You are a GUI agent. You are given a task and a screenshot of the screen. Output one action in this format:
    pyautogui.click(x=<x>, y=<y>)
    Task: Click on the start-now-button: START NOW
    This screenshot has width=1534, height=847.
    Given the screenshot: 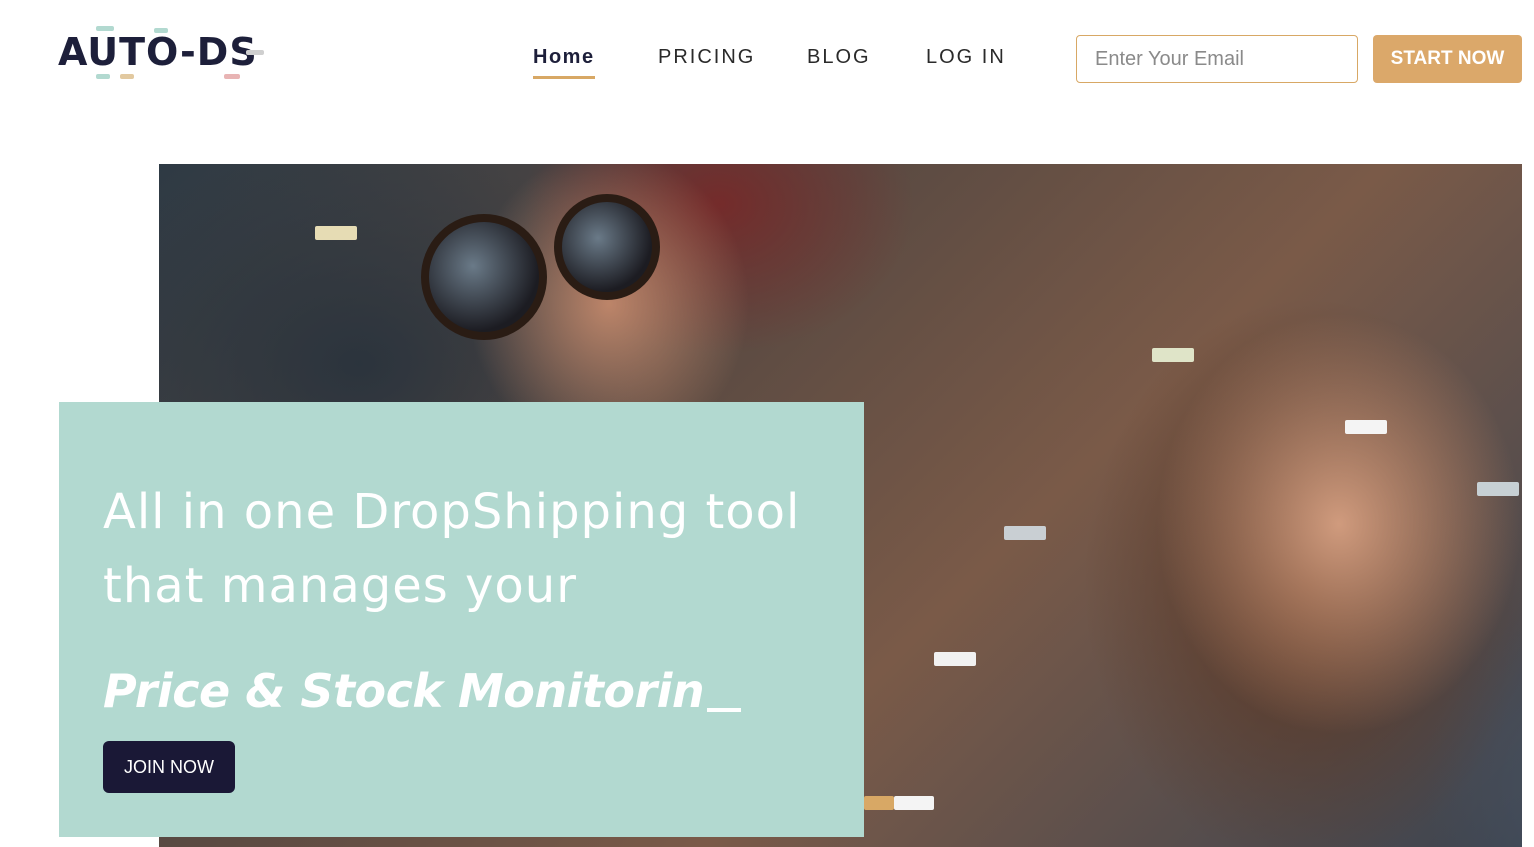 What is the action you would take?
    pyautogui.click(x=1447, y=59)
    